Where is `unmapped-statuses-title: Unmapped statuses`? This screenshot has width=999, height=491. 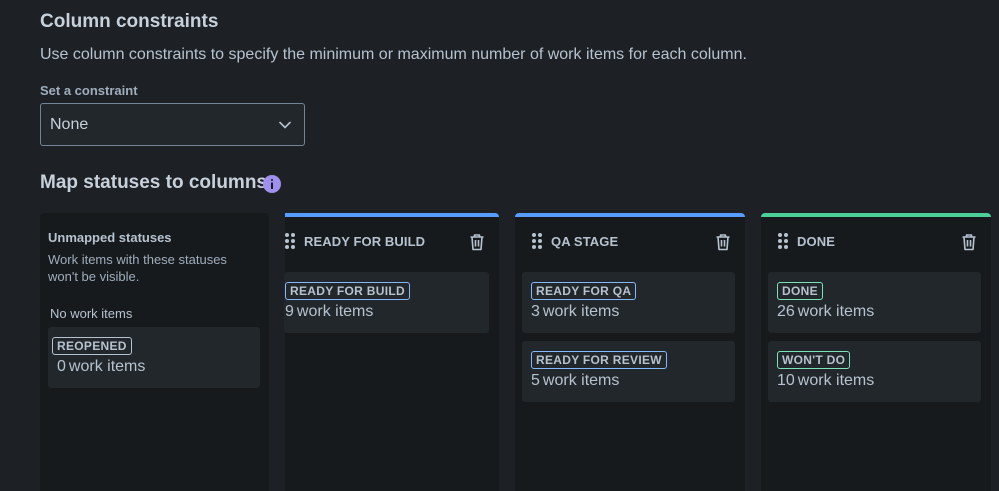
unmapped-statuses-title: Unmapped statuses is located at coordinates (110, 237).